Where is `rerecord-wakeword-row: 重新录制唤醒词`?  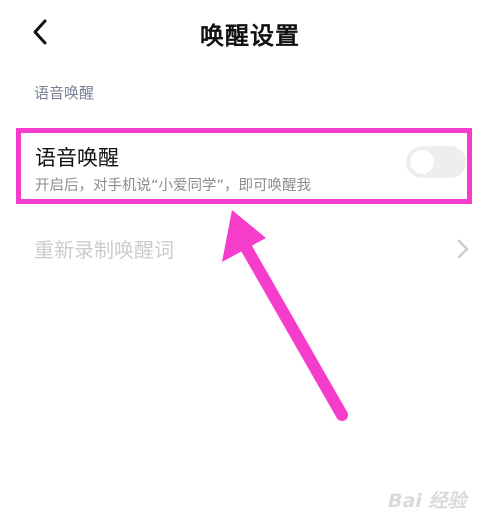 rerecord-wakeword-row: 重新录制唤醒词 is located at coordinates (250, 248).